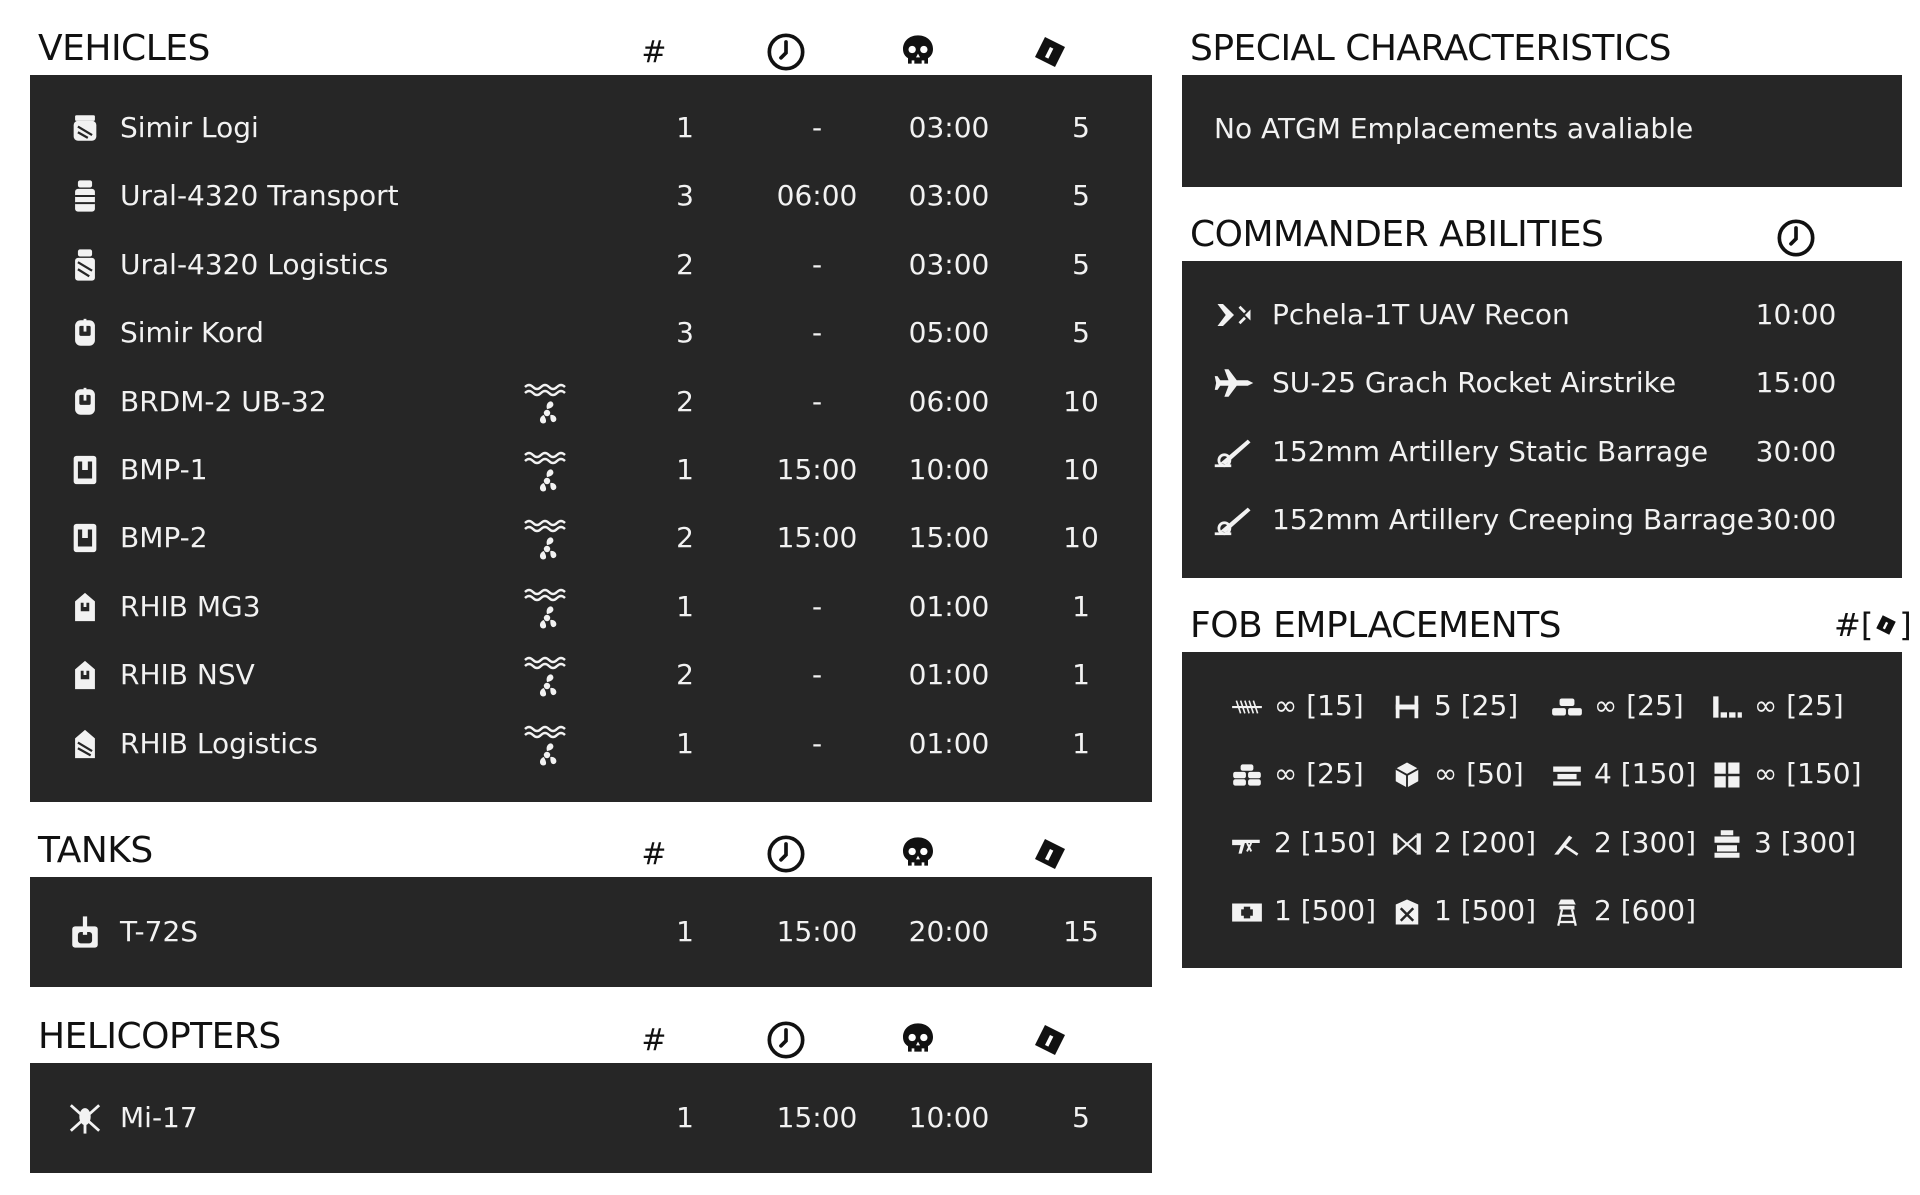 Image resolution: width=1920 pixels, height=1195 pixels. Describe the element at coordinates (95, 850) in the screenshot. I see `tanks-title: TANKS` at that location.